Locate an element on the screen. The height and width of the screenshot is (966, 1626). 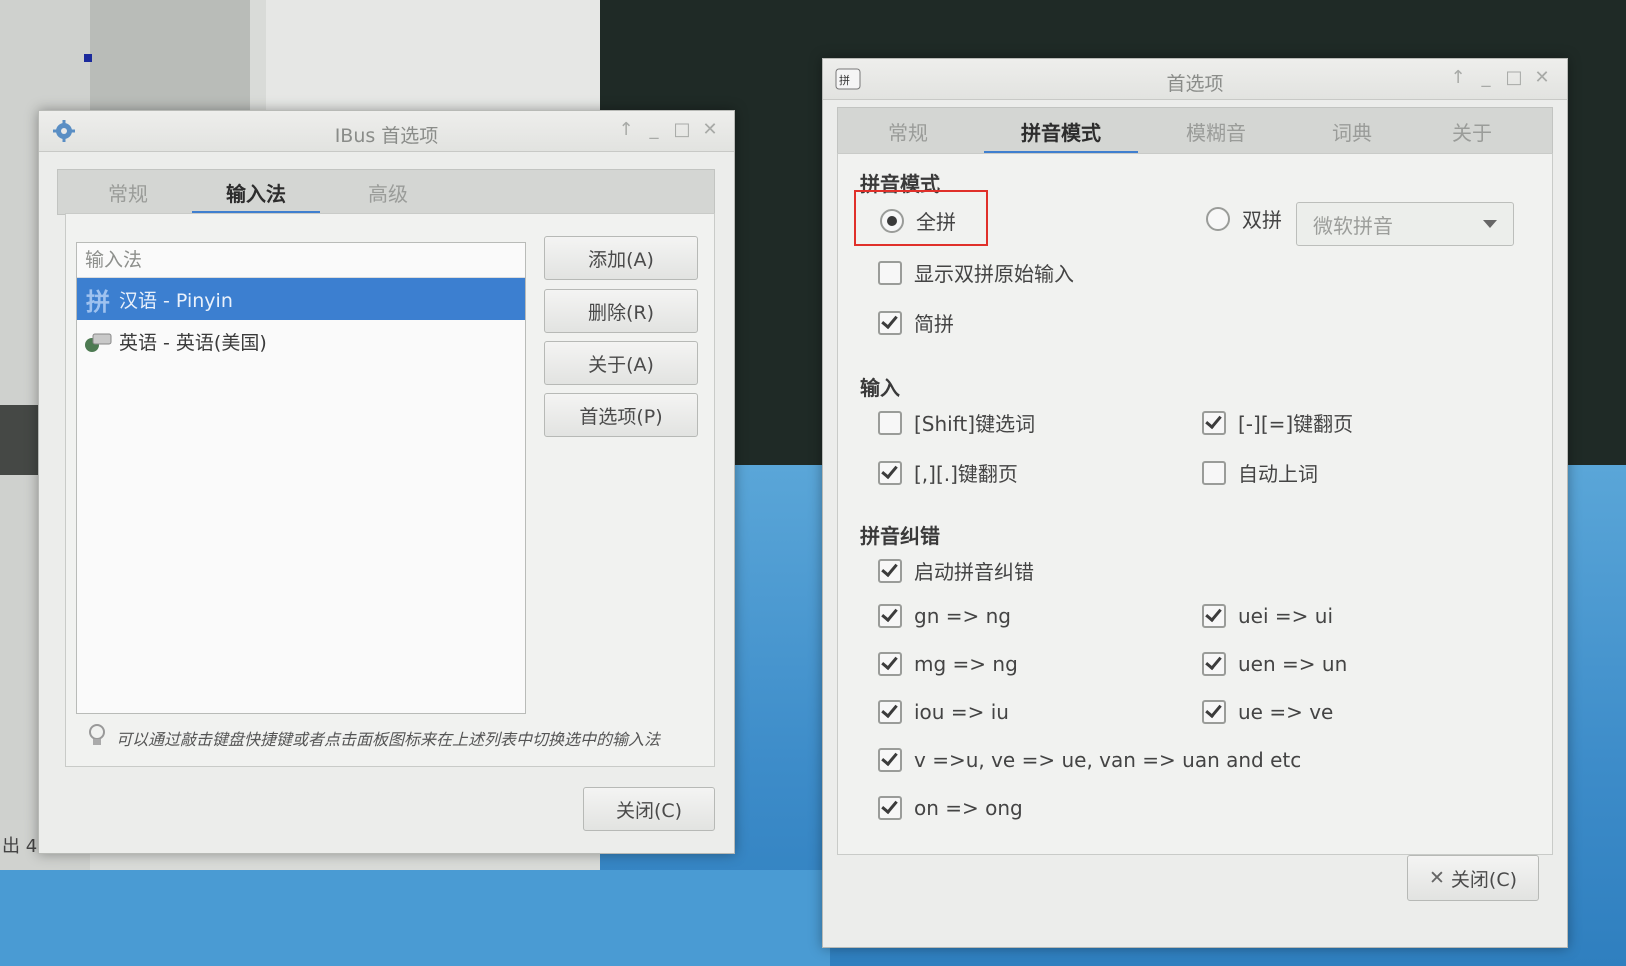
tab-fuzzy: 模糊音 is located at coordinates (1216, 131).